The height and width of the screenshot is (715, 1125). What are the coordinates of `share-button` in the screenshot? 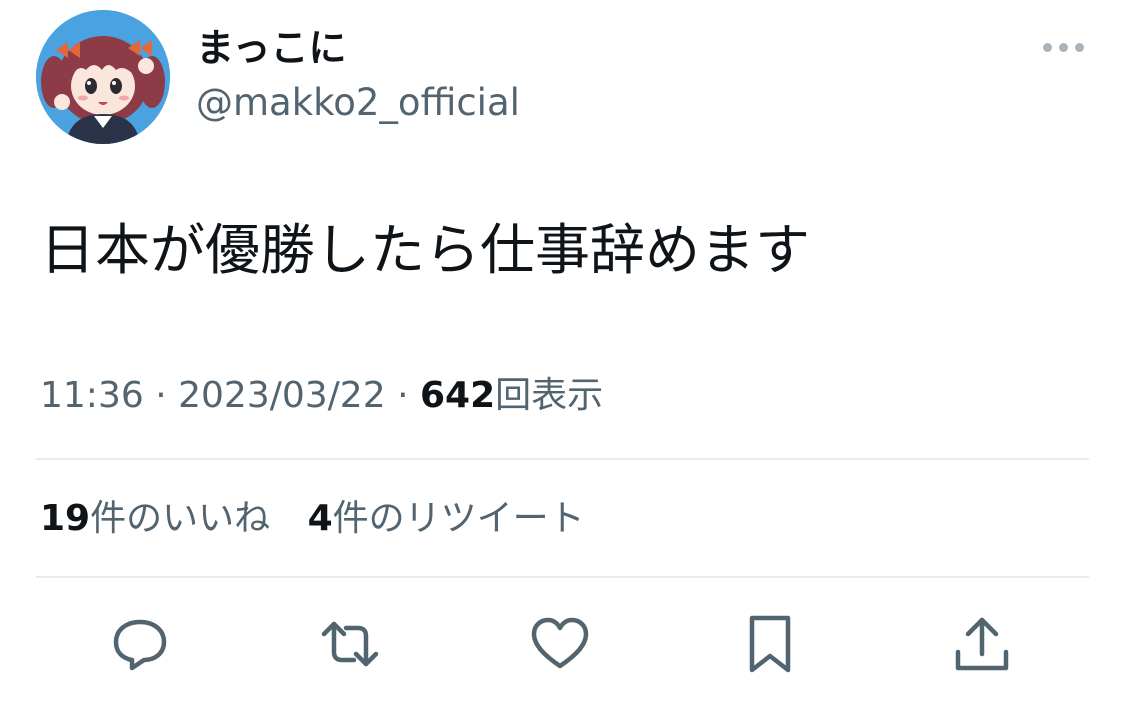 It's located at (982, 644).